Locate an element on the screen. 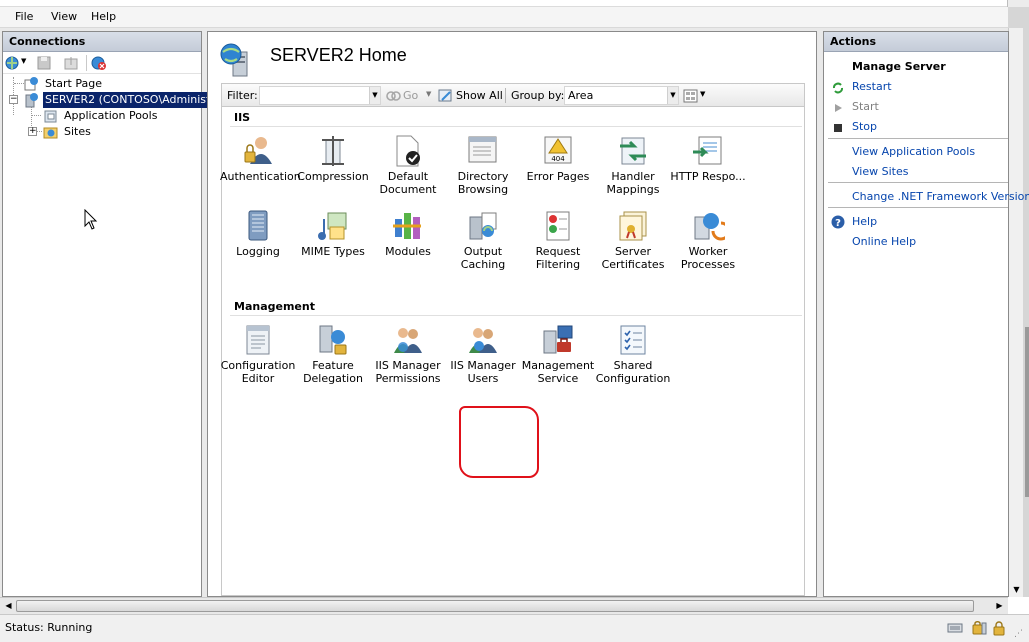 This screenshot has height=642, width=1029. group-by-select: Area ▼ is located at coordinates (621, 95).